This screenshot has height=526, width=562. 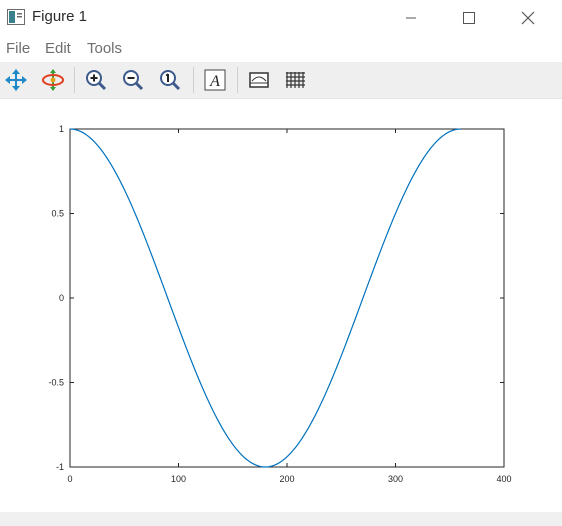 I want to click on zoom-auto-icon, so click(x=170, y=80).